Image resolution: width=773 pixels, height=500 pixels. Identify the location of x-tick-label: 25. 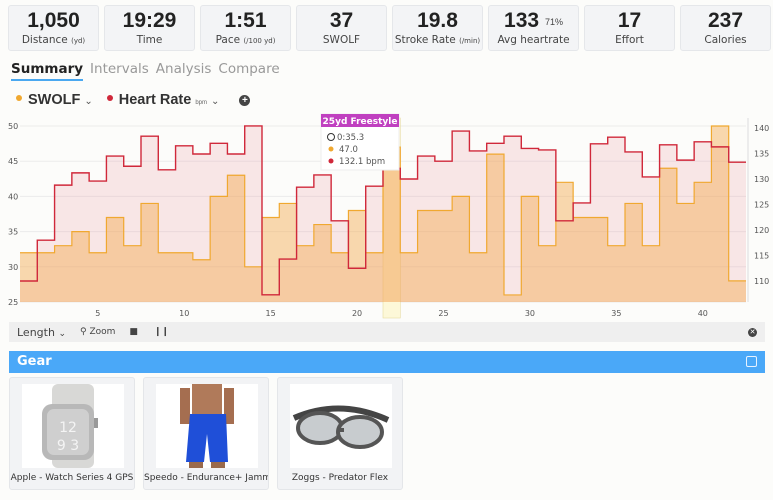
(443, 313).